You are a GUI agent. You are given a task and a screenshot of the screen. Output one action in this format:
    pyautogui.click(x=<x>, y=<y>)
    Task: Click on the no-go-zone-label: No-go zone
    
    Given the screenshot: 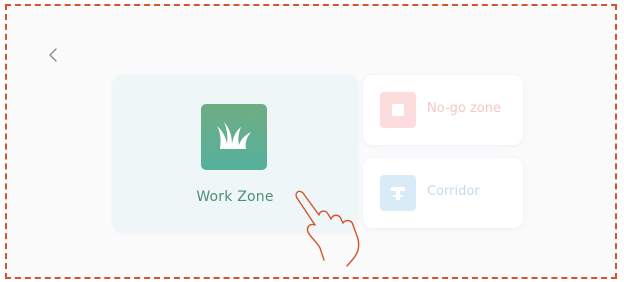 What is the action you would take?
    pyautogui.click(x=464, y=108)
    